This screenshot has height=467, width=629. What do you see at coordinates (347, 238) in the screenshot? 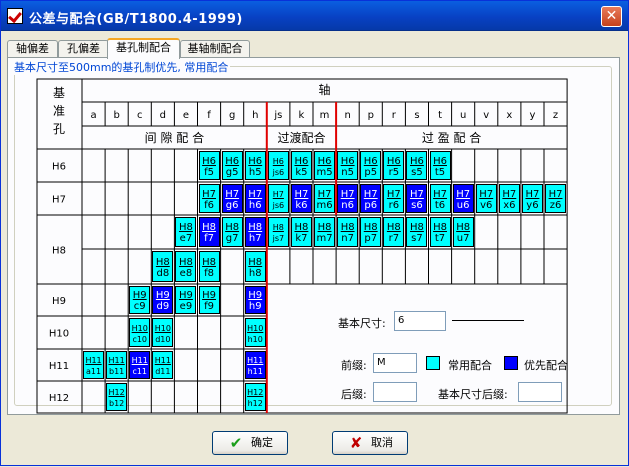
I see `fit-shaft-label: n7` at bounding box center [347, 238].